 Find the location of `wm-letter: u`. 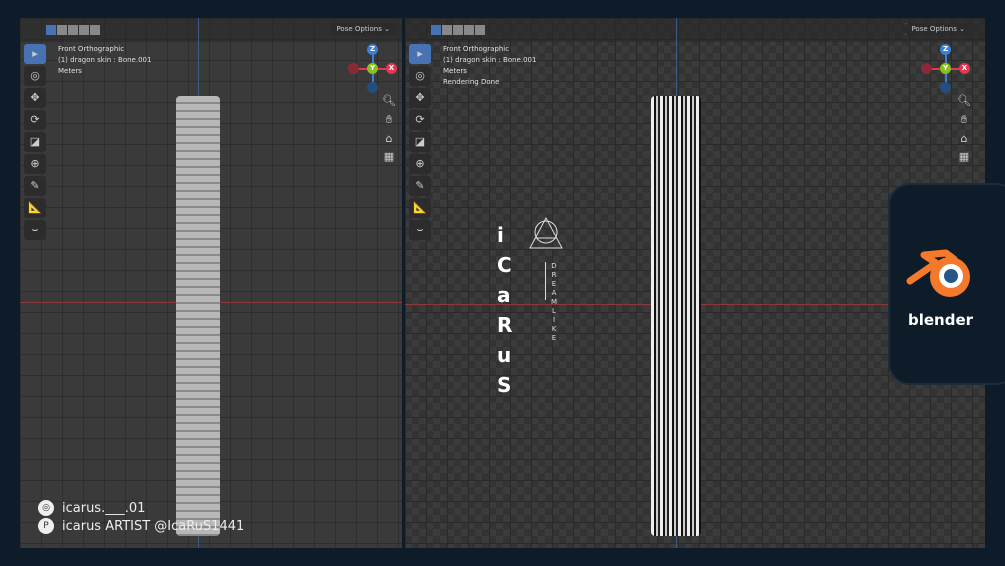

wm-letter: u is located at coordinates (504, 355).